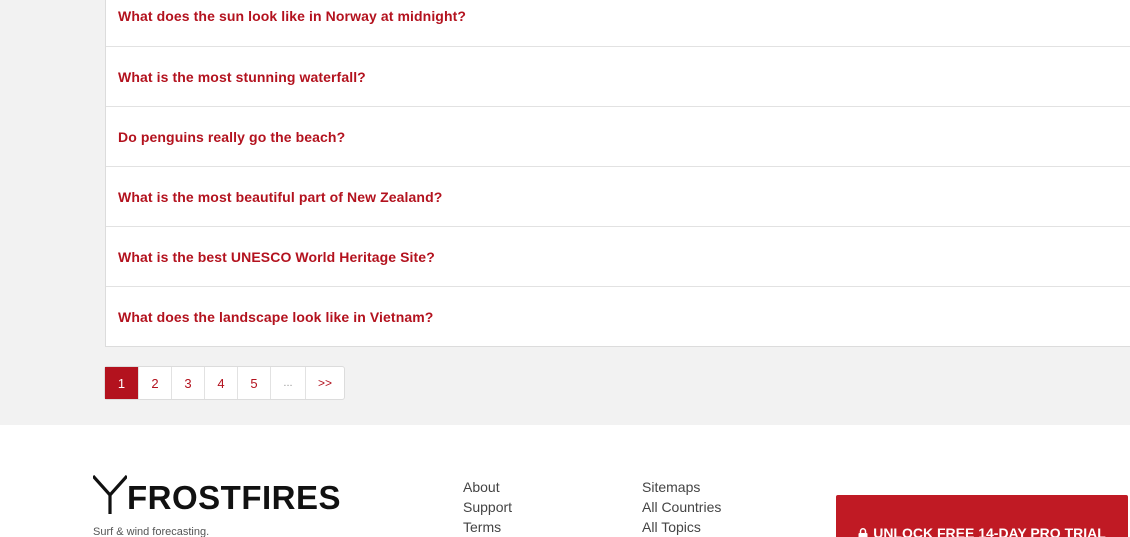  Describe the element at coordinates (681, 487) in the screenshot. I see `footer-link-sitemaps: Sitemaps` at that location.